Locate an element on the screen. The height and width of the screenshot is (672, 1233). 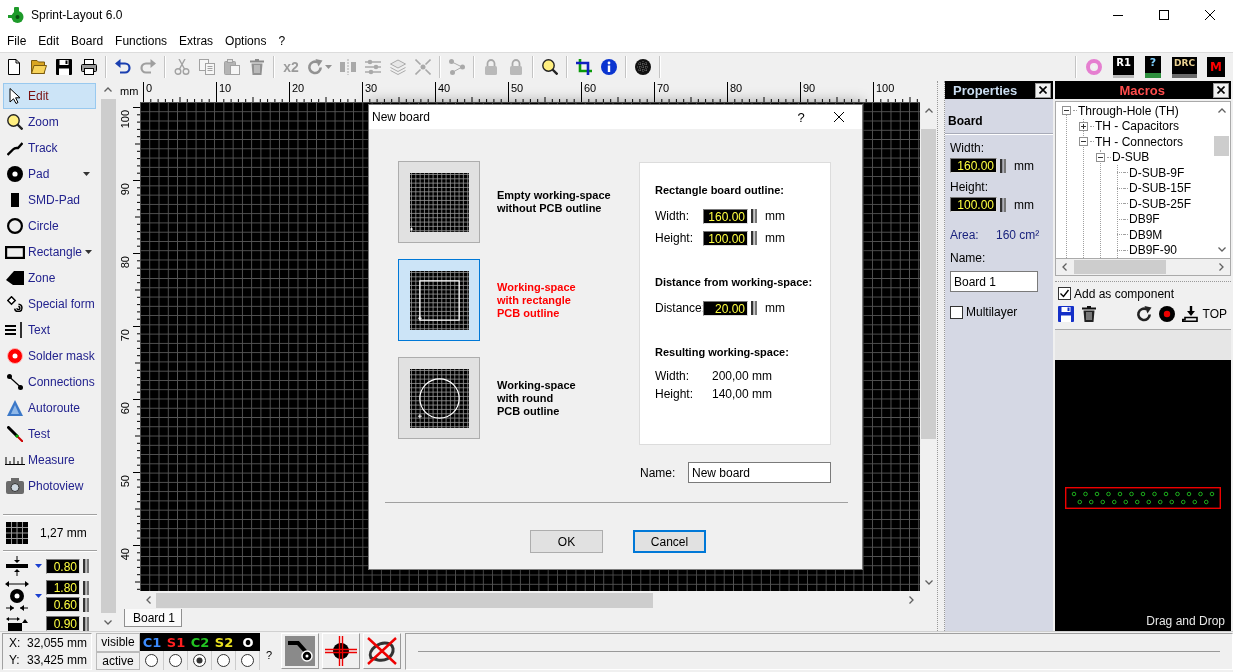
tool-item: Zoom is located at coordinates (49, 122).